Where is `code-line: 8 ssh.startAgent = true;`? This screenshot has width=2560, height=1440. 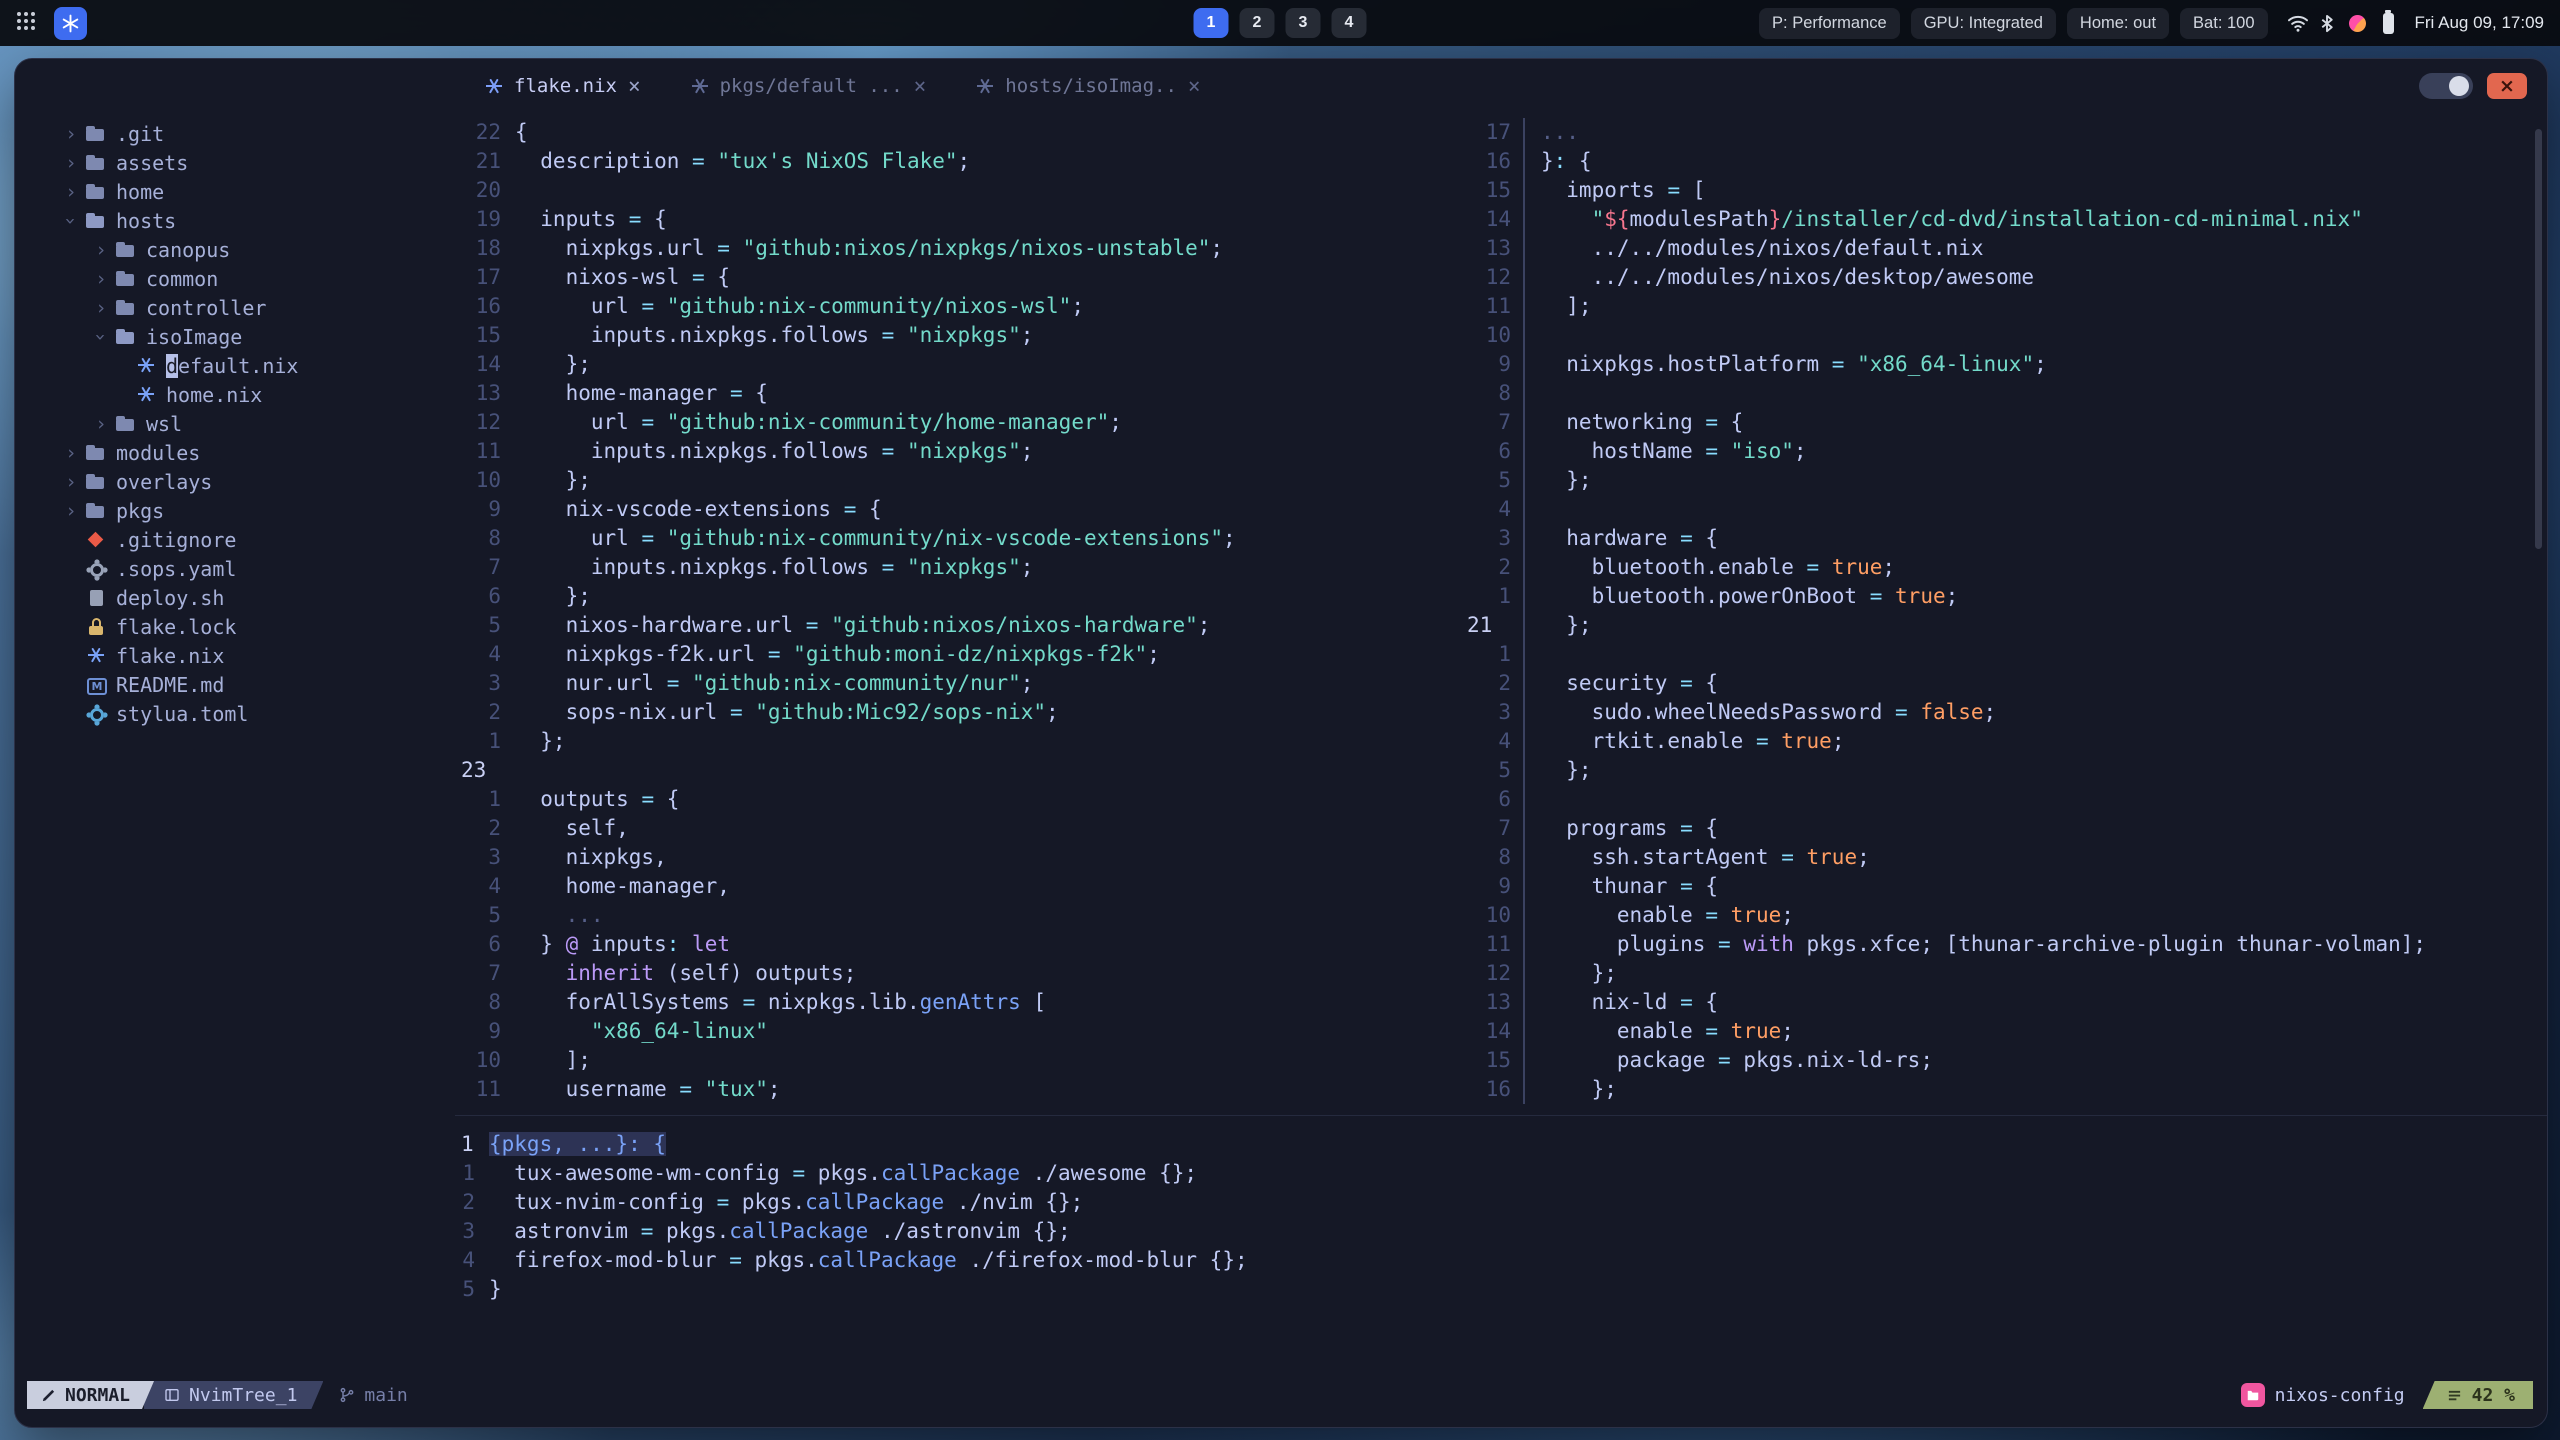 code-line: 8 ssh.startAgent = true; is located at coordinates (2006, 857).